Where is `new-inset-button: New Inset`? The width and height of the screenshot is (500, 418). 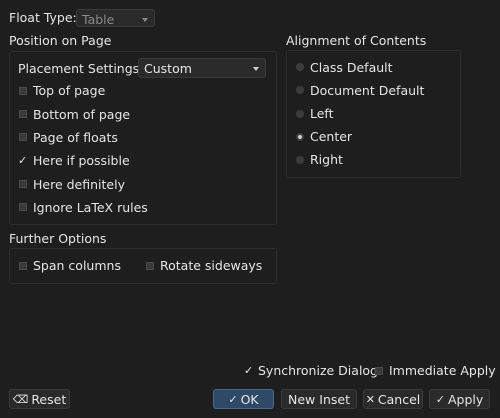 new-inset-button: New Inset is located at coordinates (319, 399).